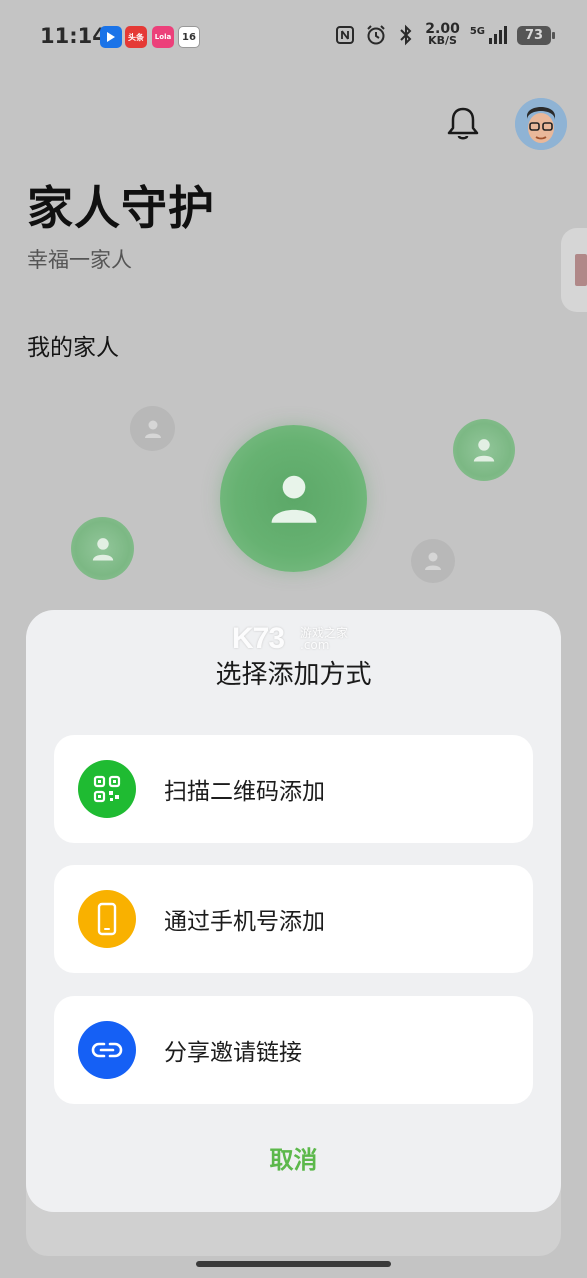 The image size is (587, 1278). Describe the element at coordinates (73, 348) in the screenshot. I see `section-title-my-family: 我的家人` at that location.